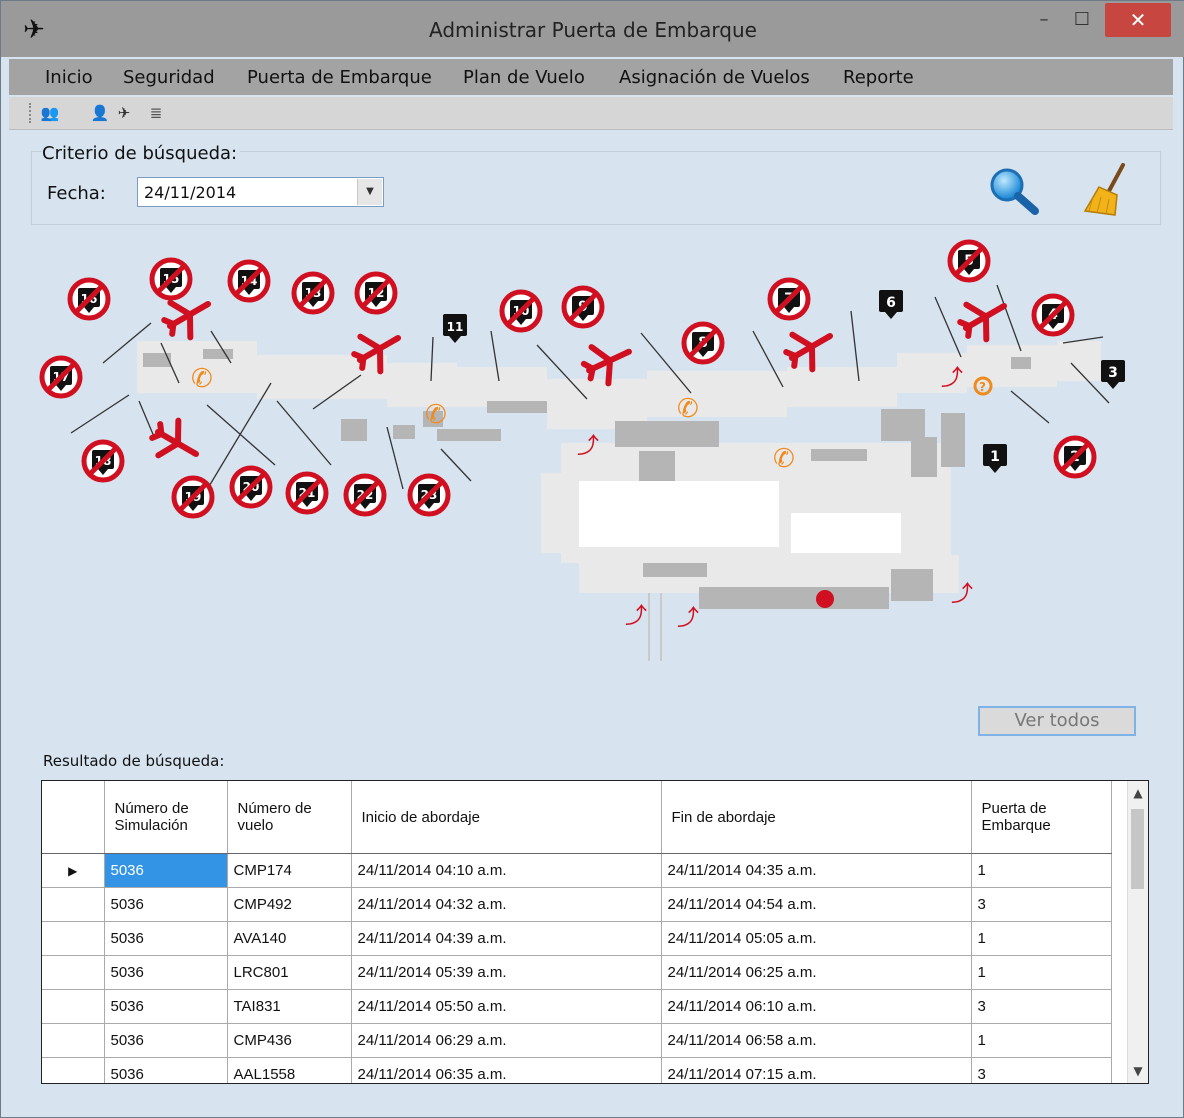 The image size is (1184, 1118). I want to click on gate-marker-21: 21, so click(307, 493).